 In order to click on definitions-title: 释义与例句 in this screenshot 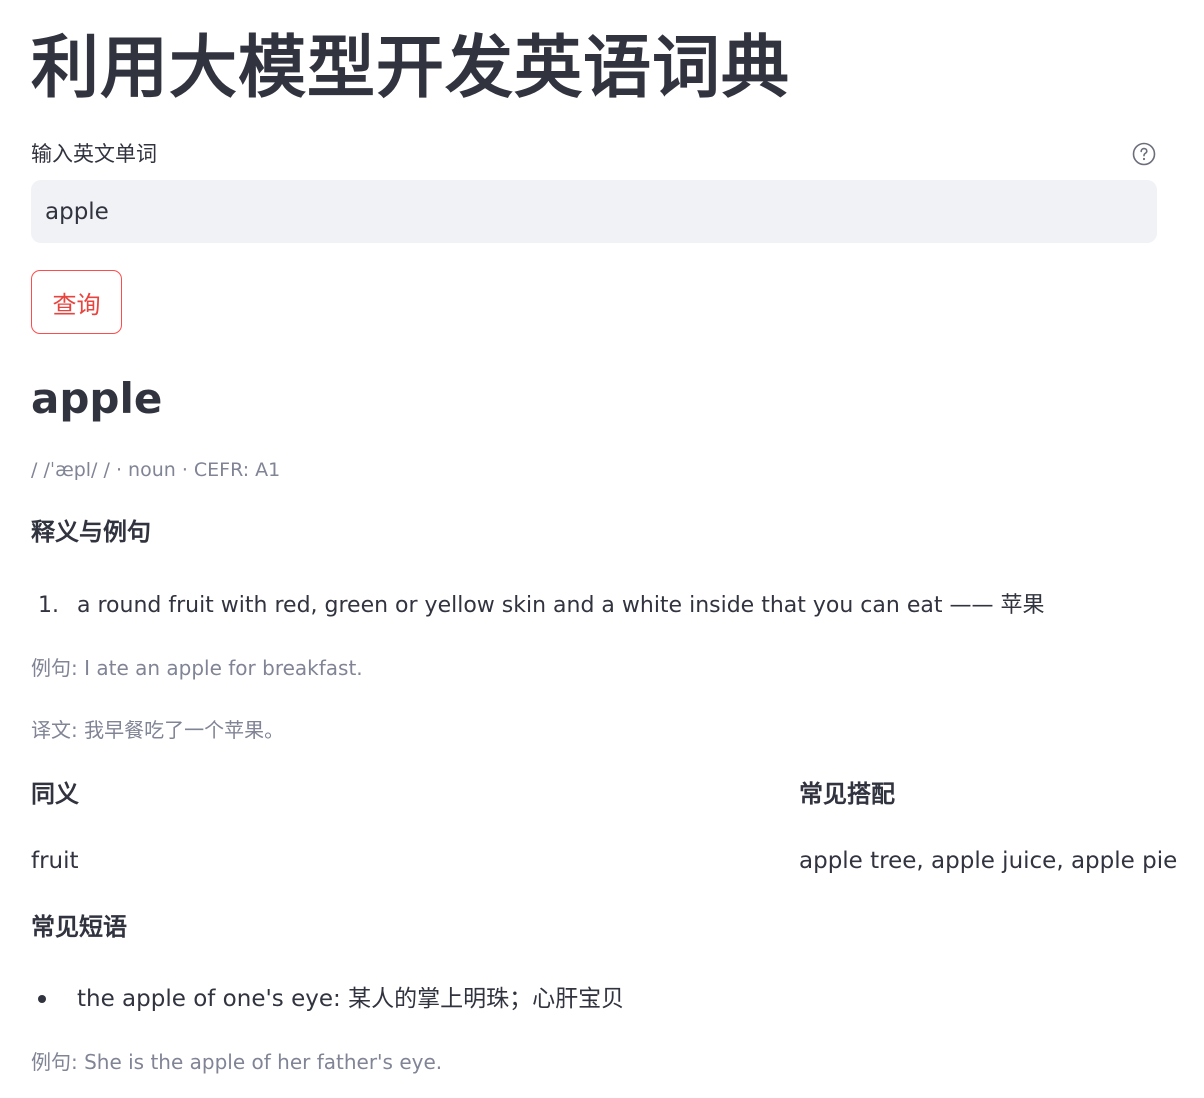, I will do `click(91, 532)`.